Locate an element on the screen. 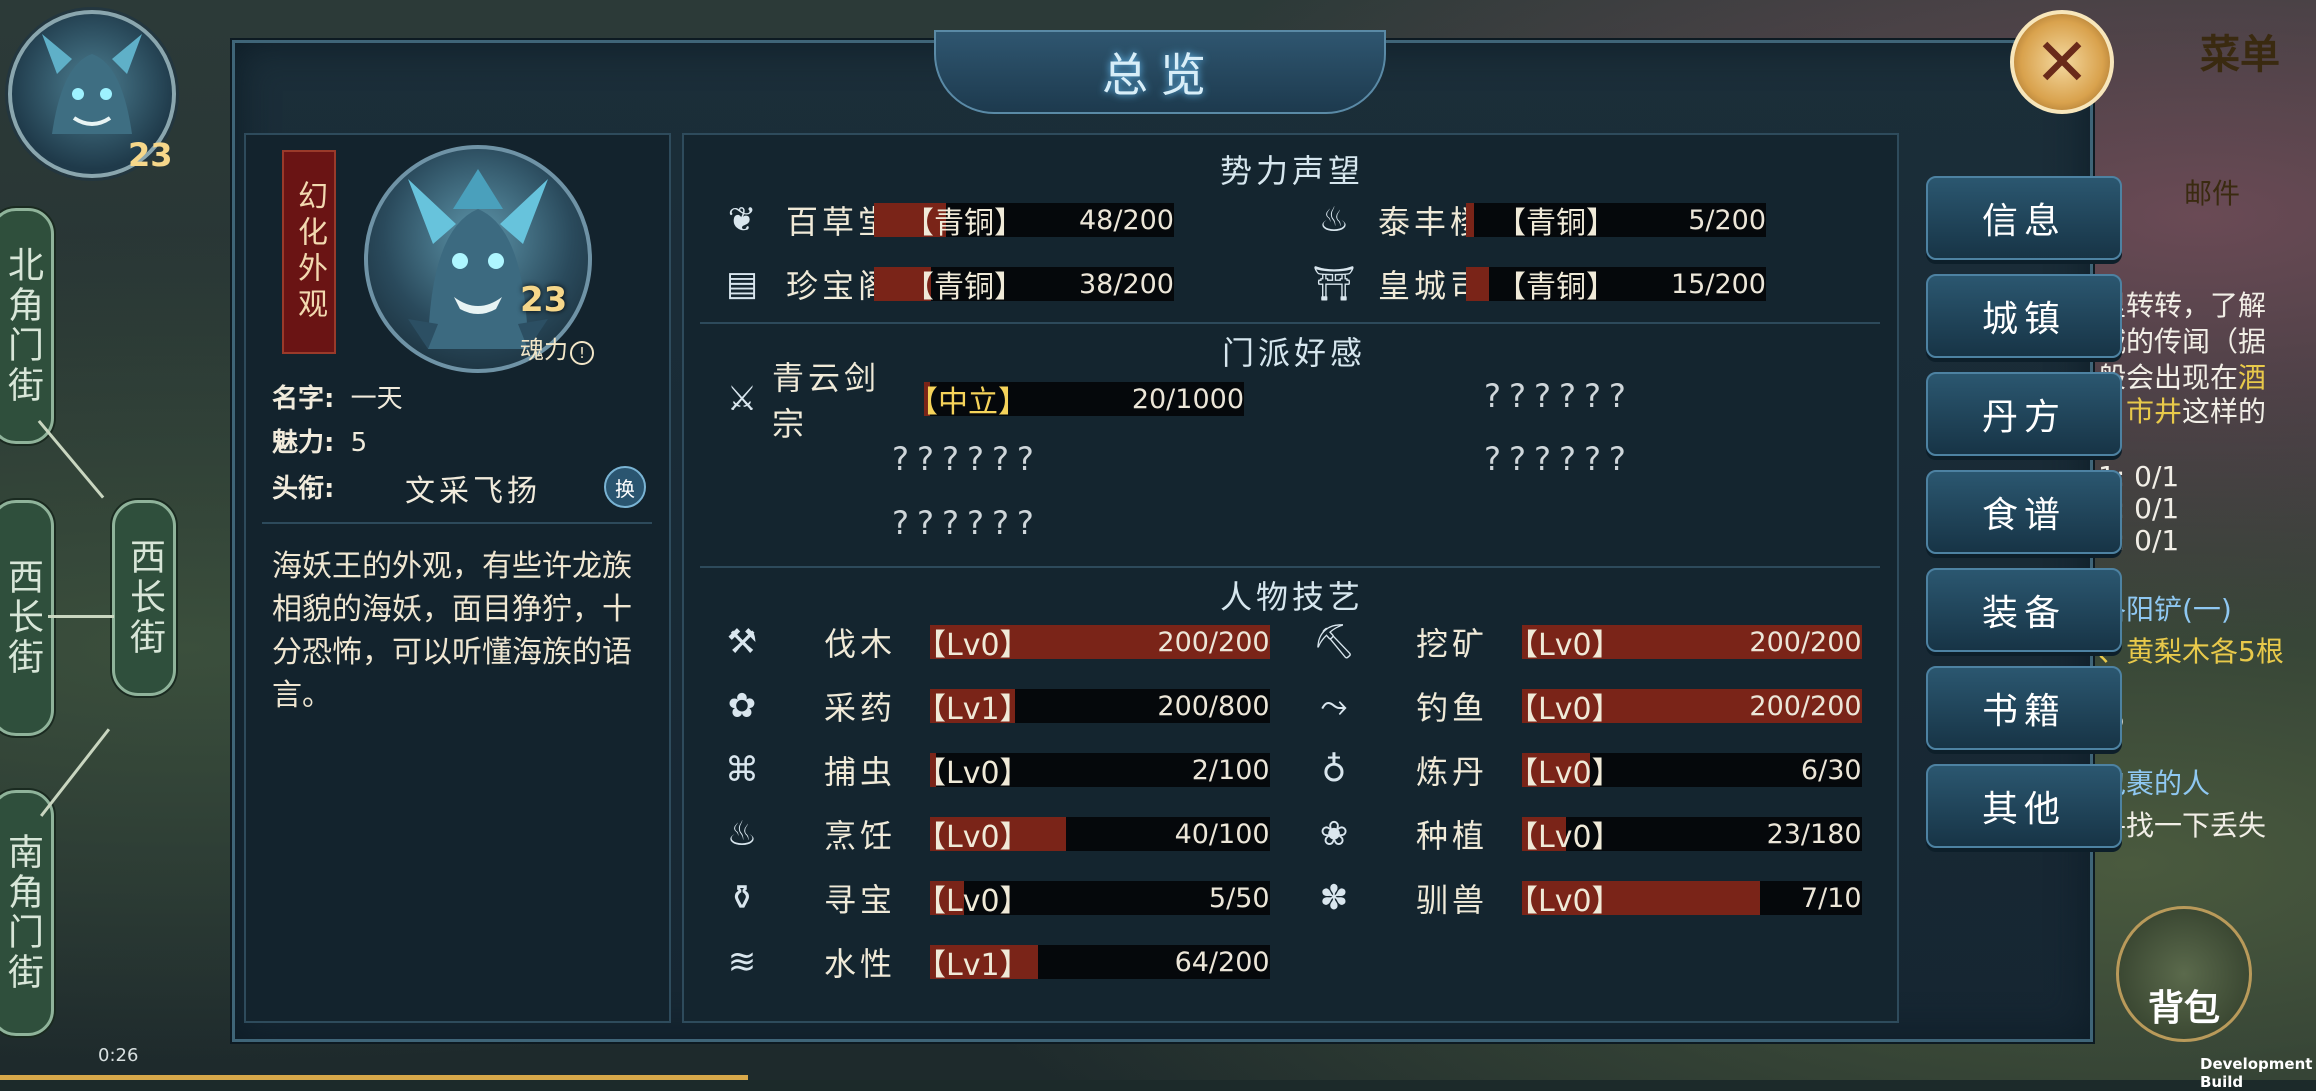 The height and width of the screenshot is (1091, 2316). skill-row-meter: 【Lv0】 7/10 is located at coordinates (1685, 898).